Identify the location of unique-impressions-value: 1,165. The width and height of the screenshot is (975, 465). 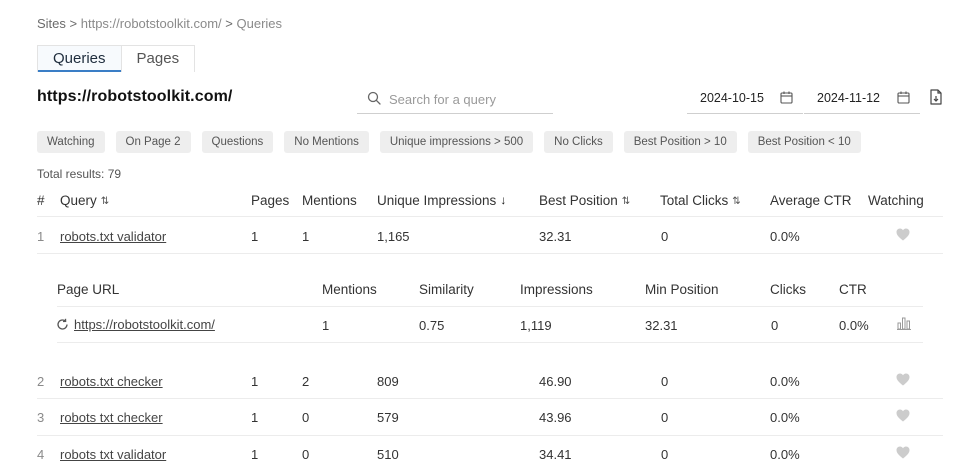
(393, 236).